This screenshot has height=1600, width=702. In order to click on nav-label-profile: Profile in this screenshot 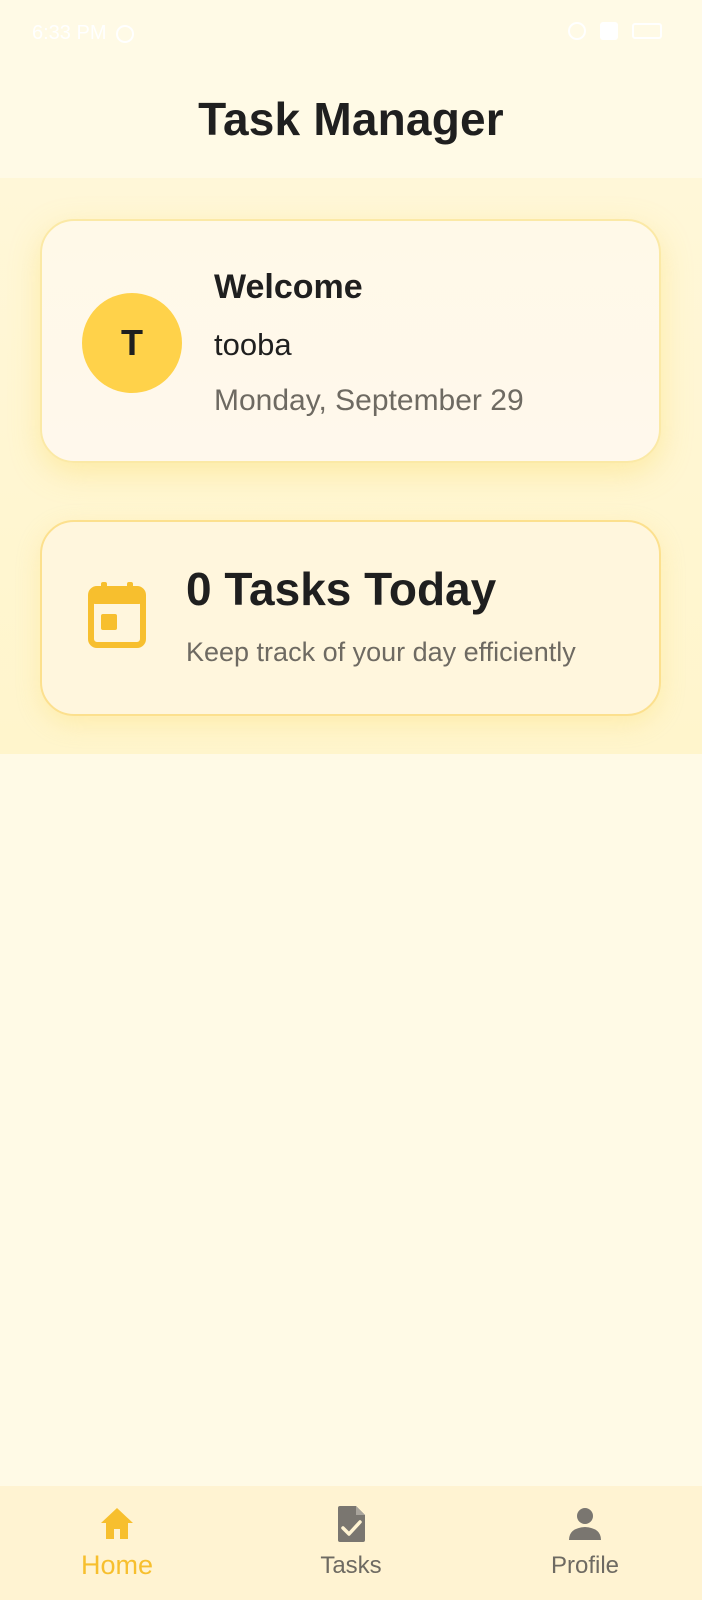, I will do `click(585, 1565)`.